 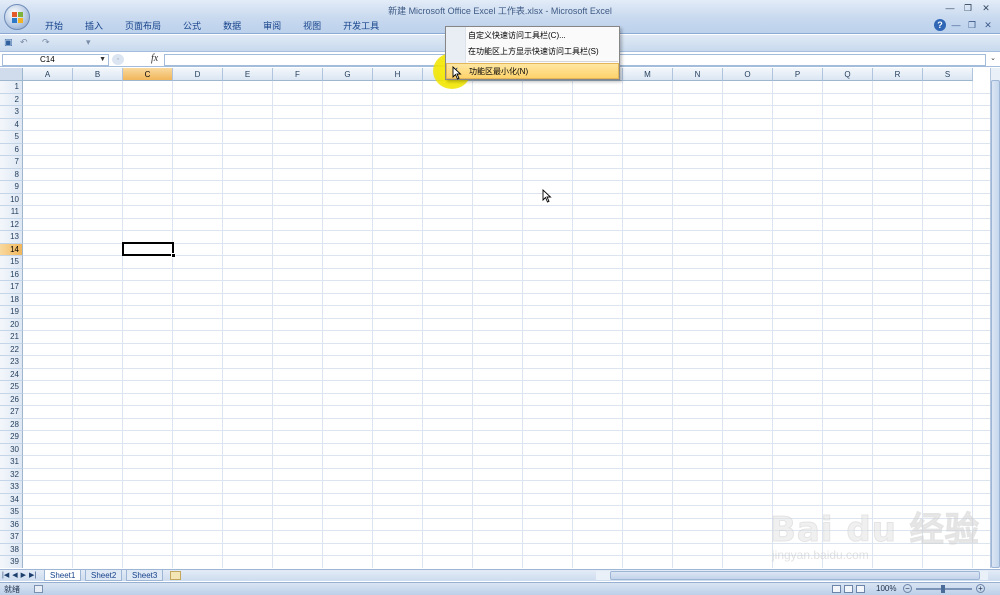 I want to click on tab-review: 审阅, so click(x=272, y=26).